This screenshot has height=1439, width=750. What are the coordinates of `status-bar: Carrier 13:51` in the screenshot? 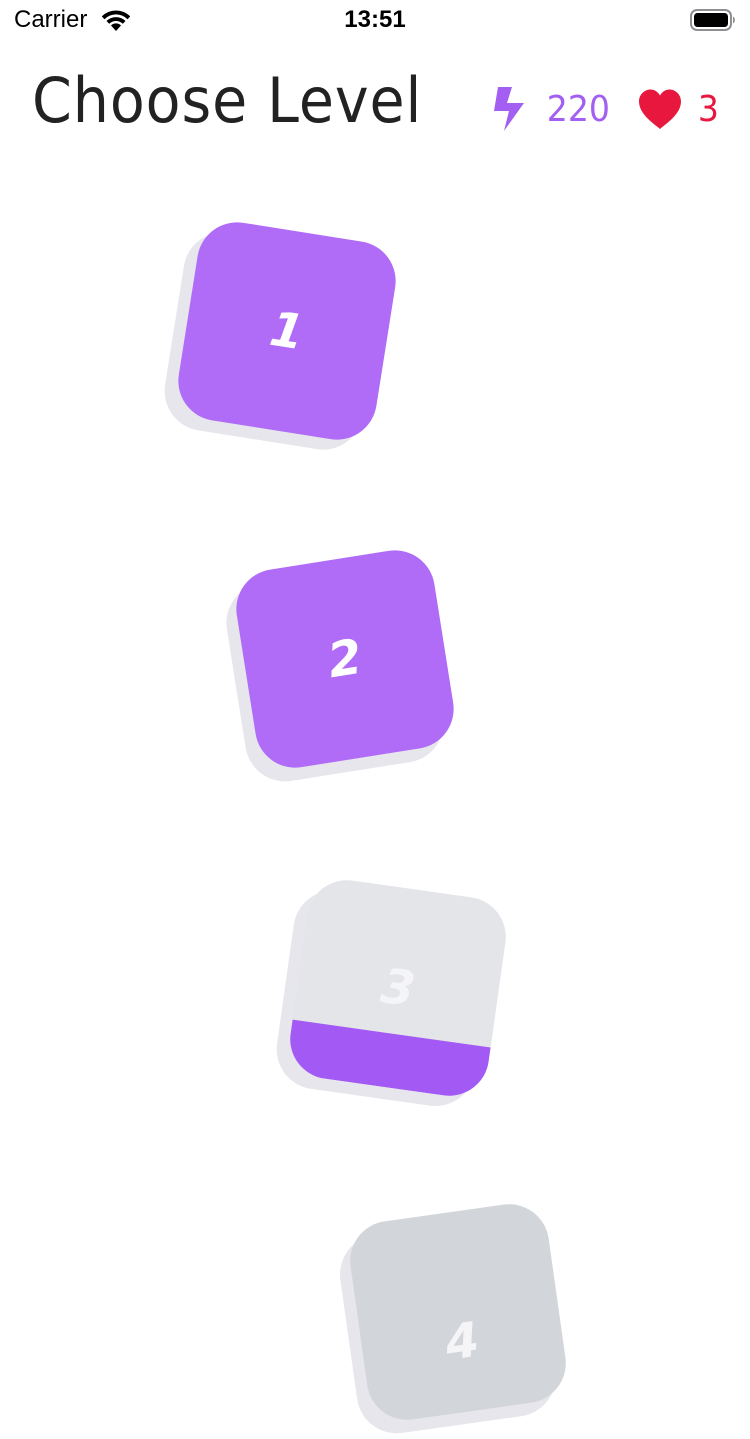 It's located at (375, 20).